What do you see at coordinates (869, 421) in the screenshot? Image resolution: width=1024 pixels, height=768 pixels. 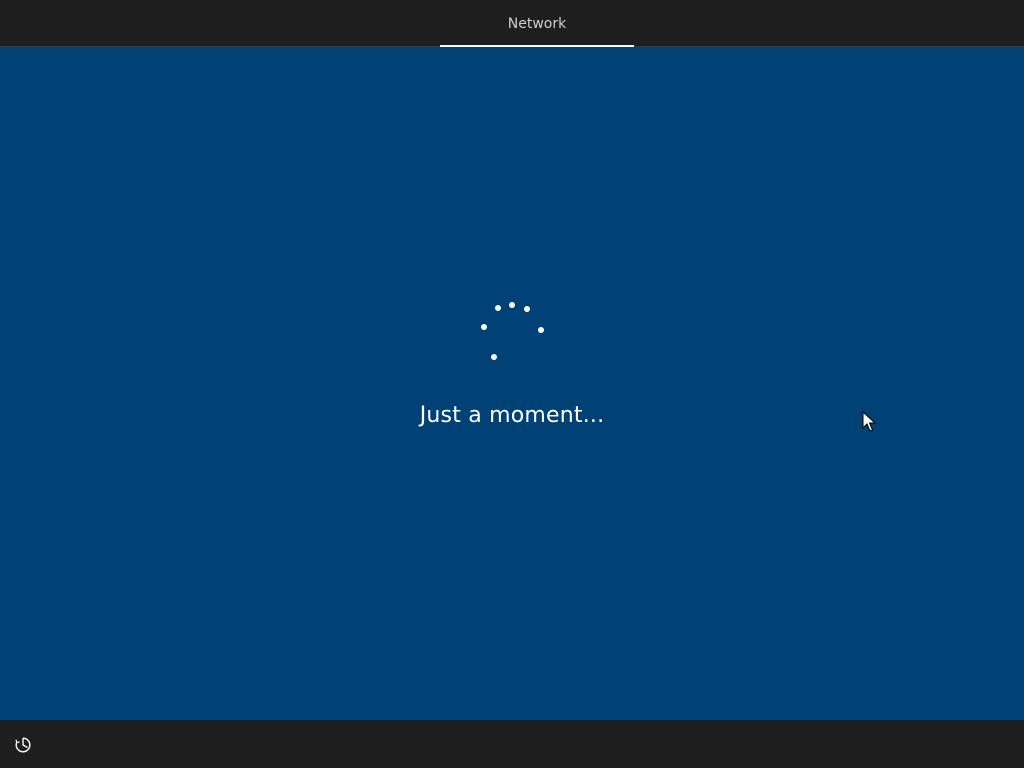 I see `mouse-pointer-icon` at bounding box center [869, 421].